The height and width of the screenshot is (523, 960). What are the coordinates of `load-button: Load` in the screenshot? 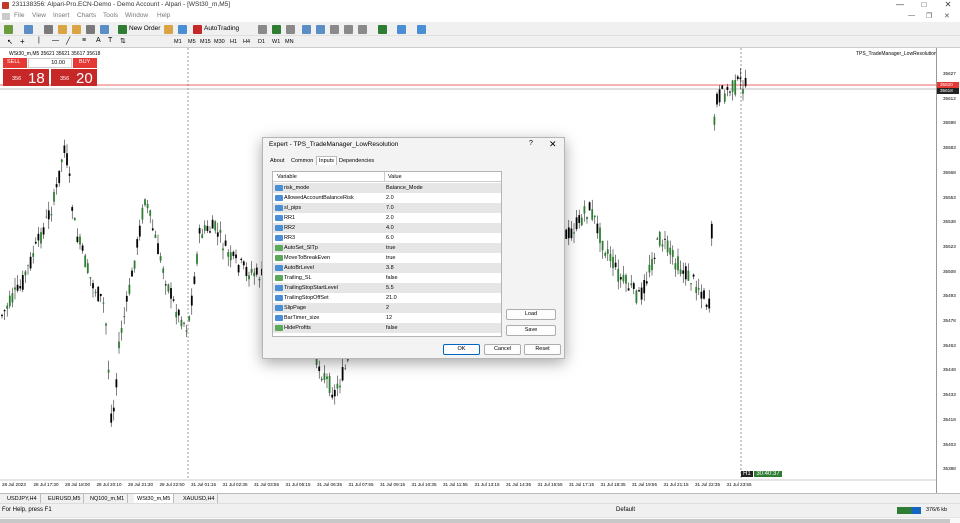 It's located at (531, 314).